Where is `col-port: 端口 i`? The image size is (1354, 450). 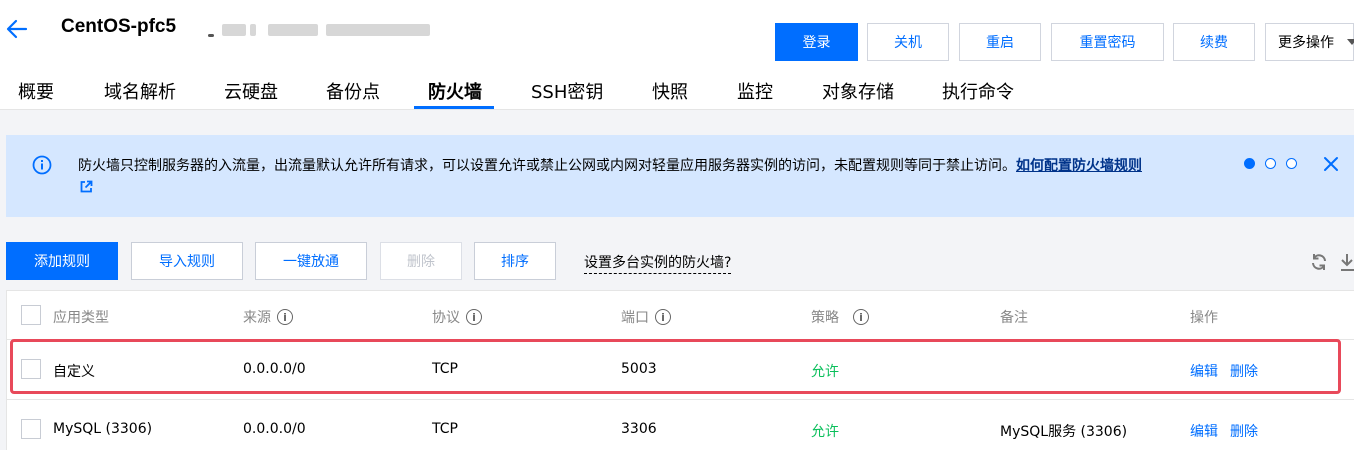 col-port: 端口 i is located at coordinates (646, 317).